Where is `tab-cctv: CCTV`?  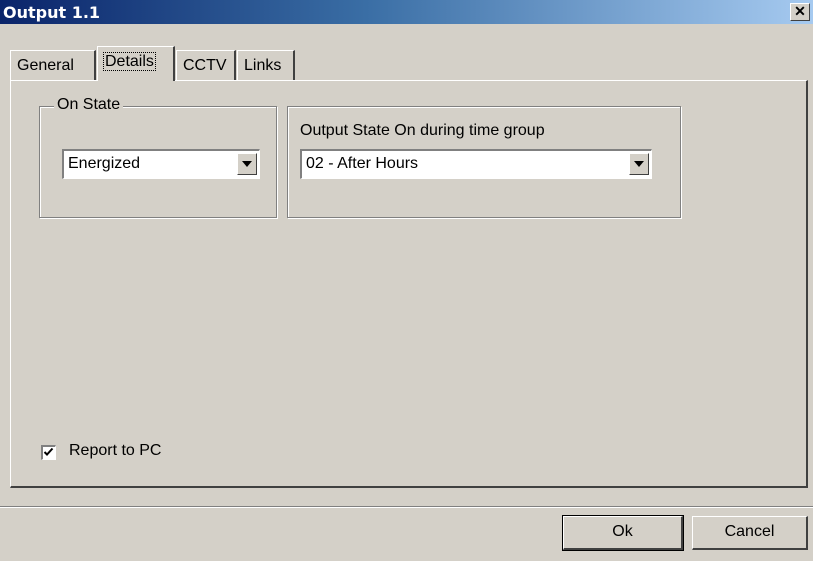 tab-cctv: CCTV is located at coordinates (206, 65).